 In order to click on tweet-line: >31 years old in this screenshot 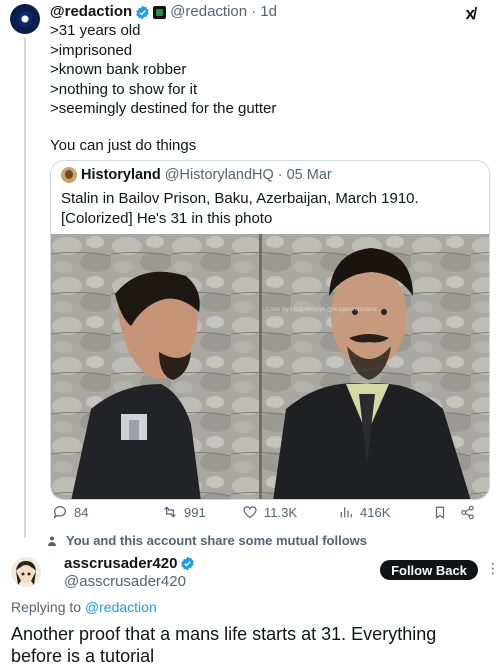, I will do `click(95, 30)`.